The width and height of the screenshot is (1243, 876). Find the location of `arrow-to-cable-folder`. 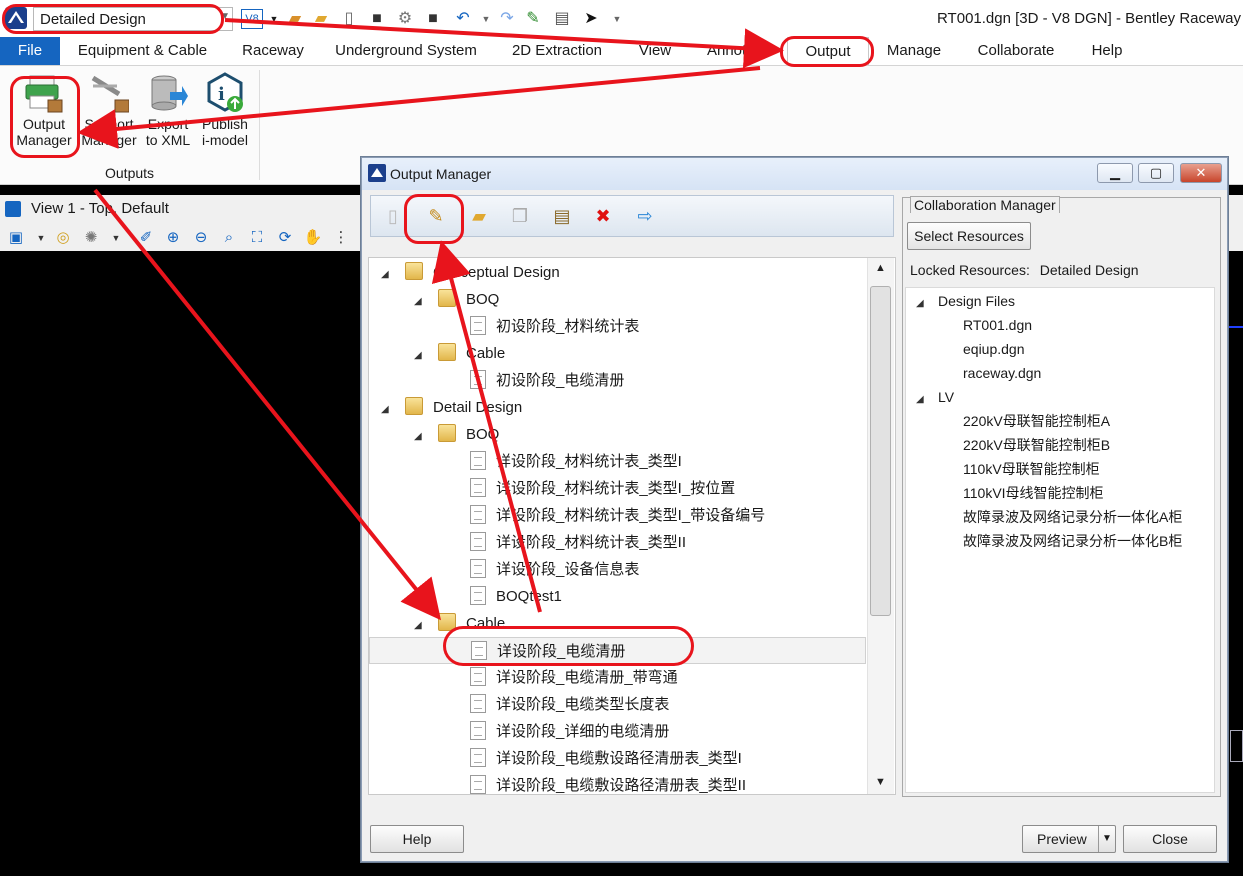

arrow-to-cable-folder is located at coordinates (267, 404).